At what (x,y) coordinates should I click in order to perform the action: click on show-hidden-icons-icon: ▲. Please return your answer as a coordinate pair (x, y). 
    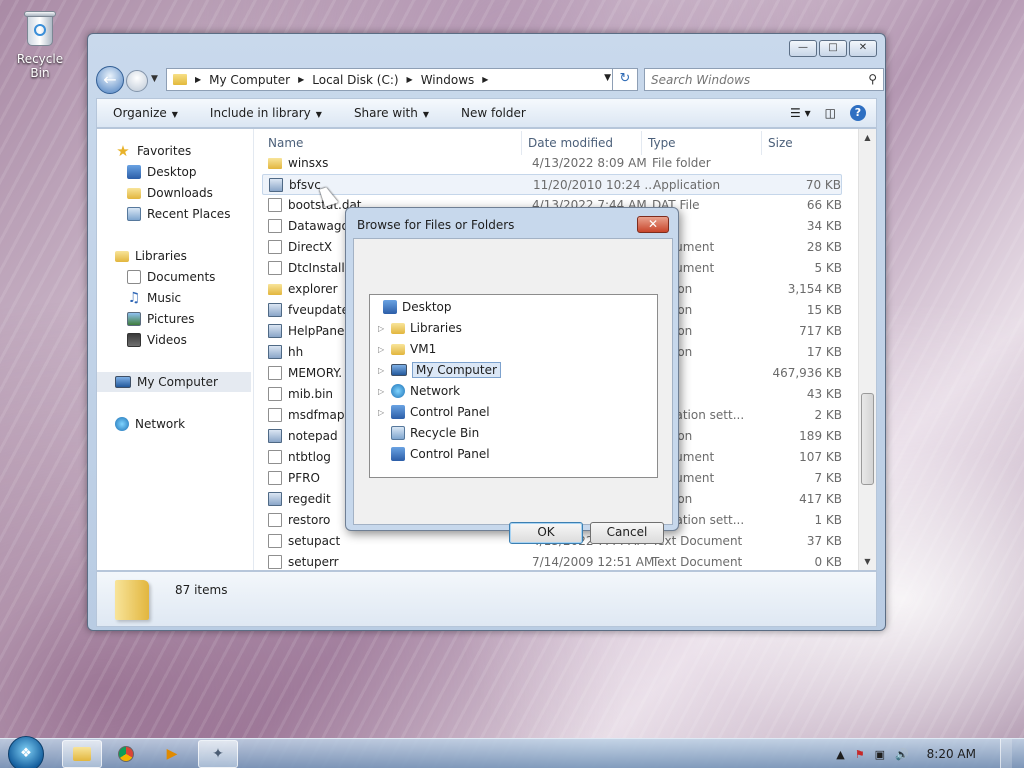
    Looking at the image, I should click on (840, 754).